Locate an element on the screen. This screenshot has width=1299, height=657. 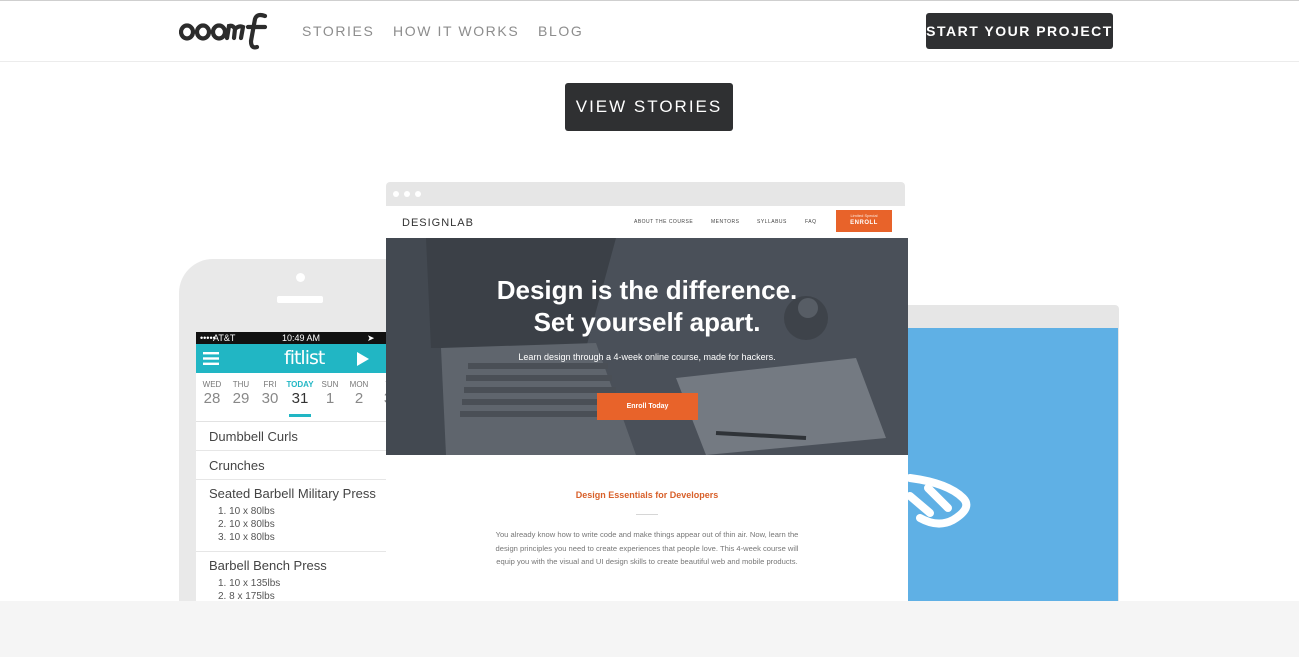
nav-about-course: ABOUT THE COURSE is located at coordinates (663, 222).